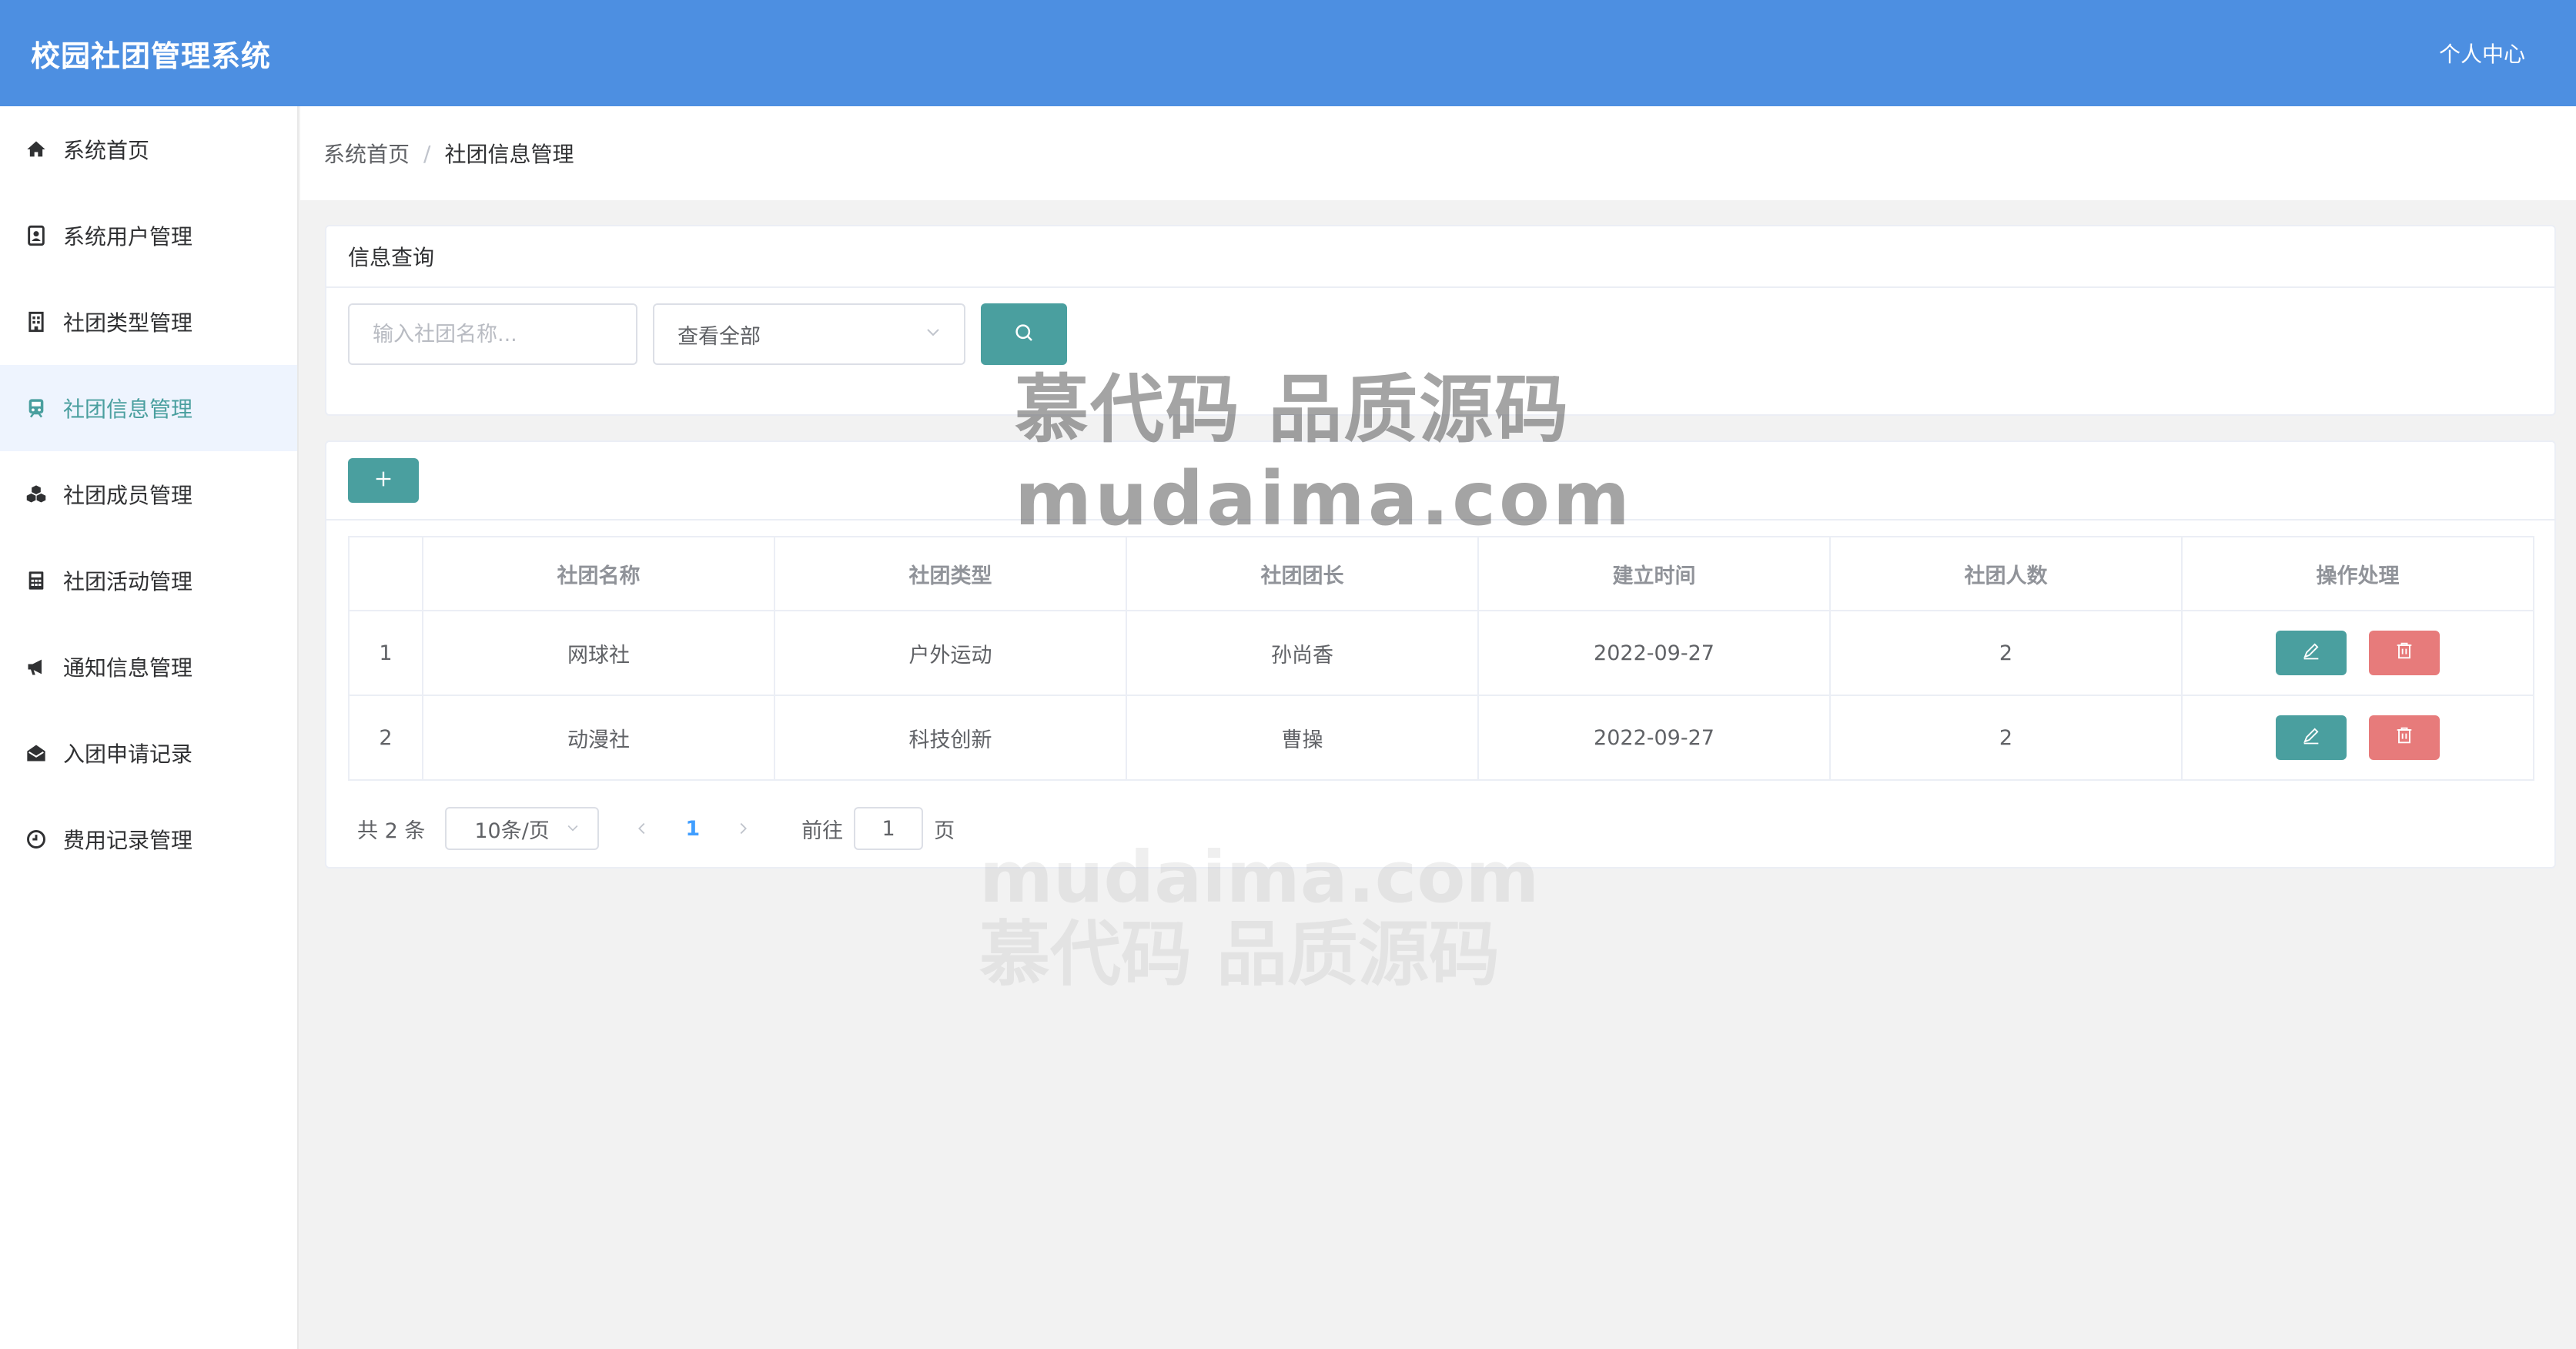  Describe the element at coordinates (1438, 153) in the screenshot. I see `breadcrumb: 系统首页 / 社团信息管理` at that location.